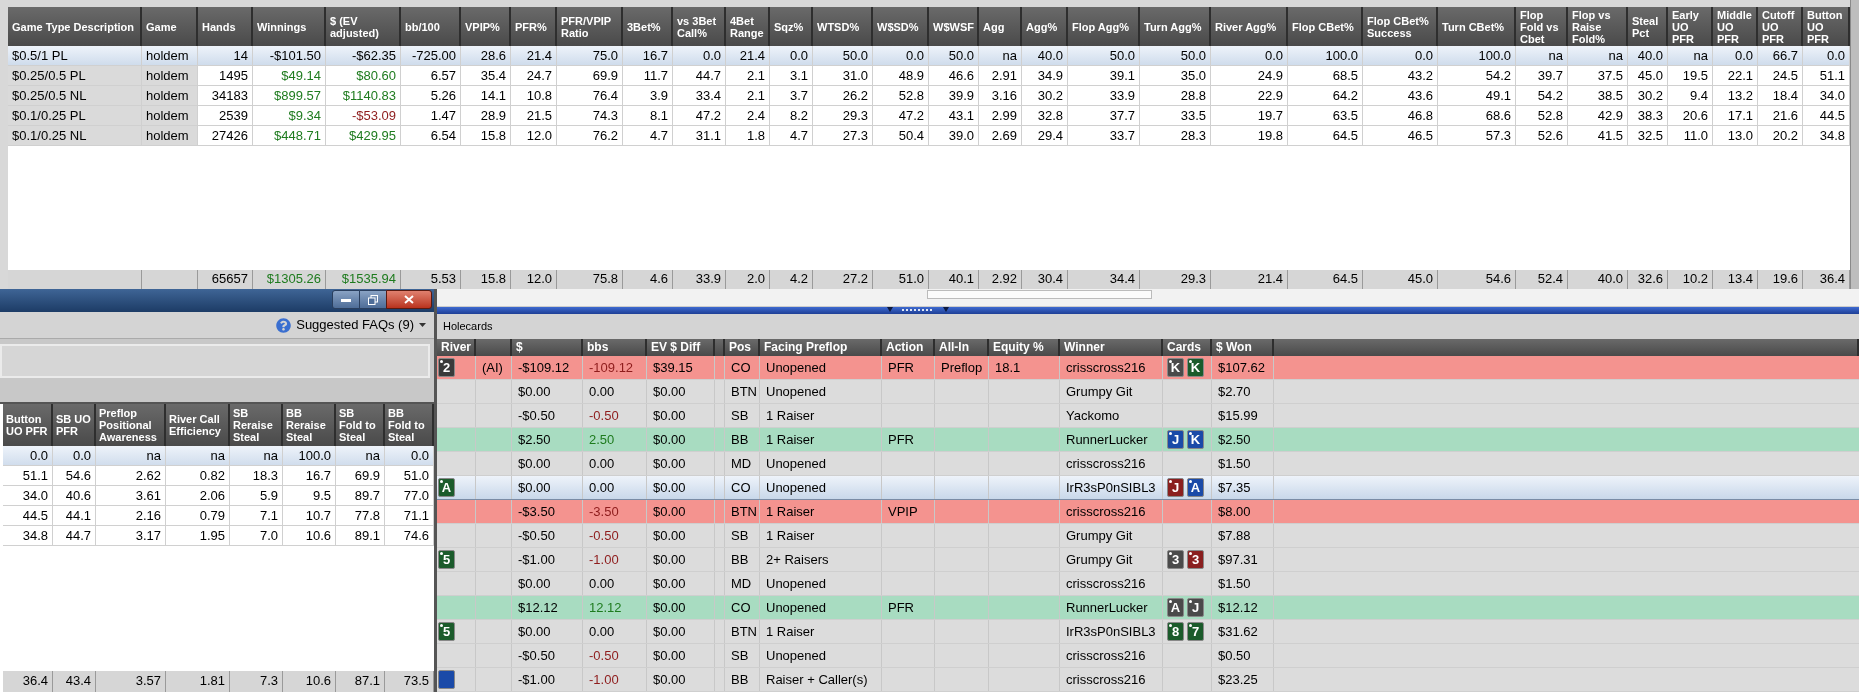 This screenshot has width=1859, height=692. I want to click on column-header: 4Bet Range, so click(748, 26).